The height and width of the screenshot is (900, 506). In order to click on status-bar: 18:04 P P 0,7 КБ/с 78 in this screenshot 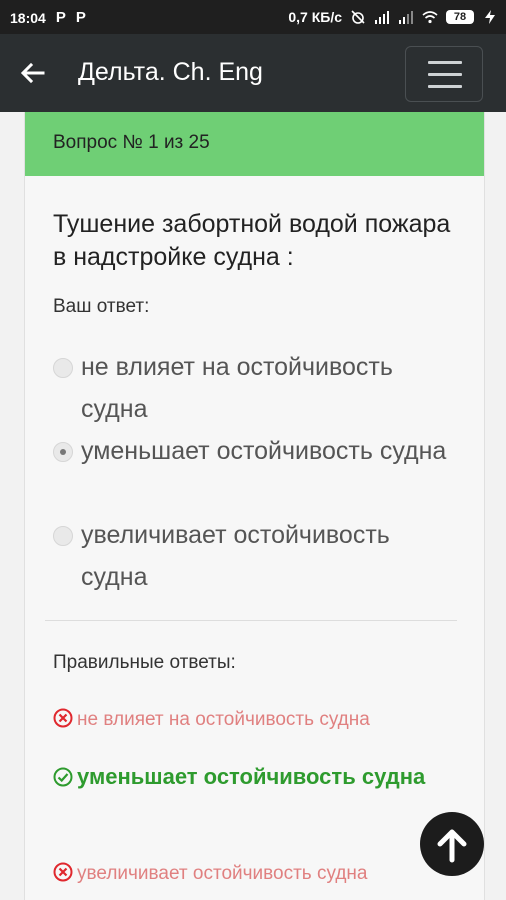, I will do `click(253, 17)`.